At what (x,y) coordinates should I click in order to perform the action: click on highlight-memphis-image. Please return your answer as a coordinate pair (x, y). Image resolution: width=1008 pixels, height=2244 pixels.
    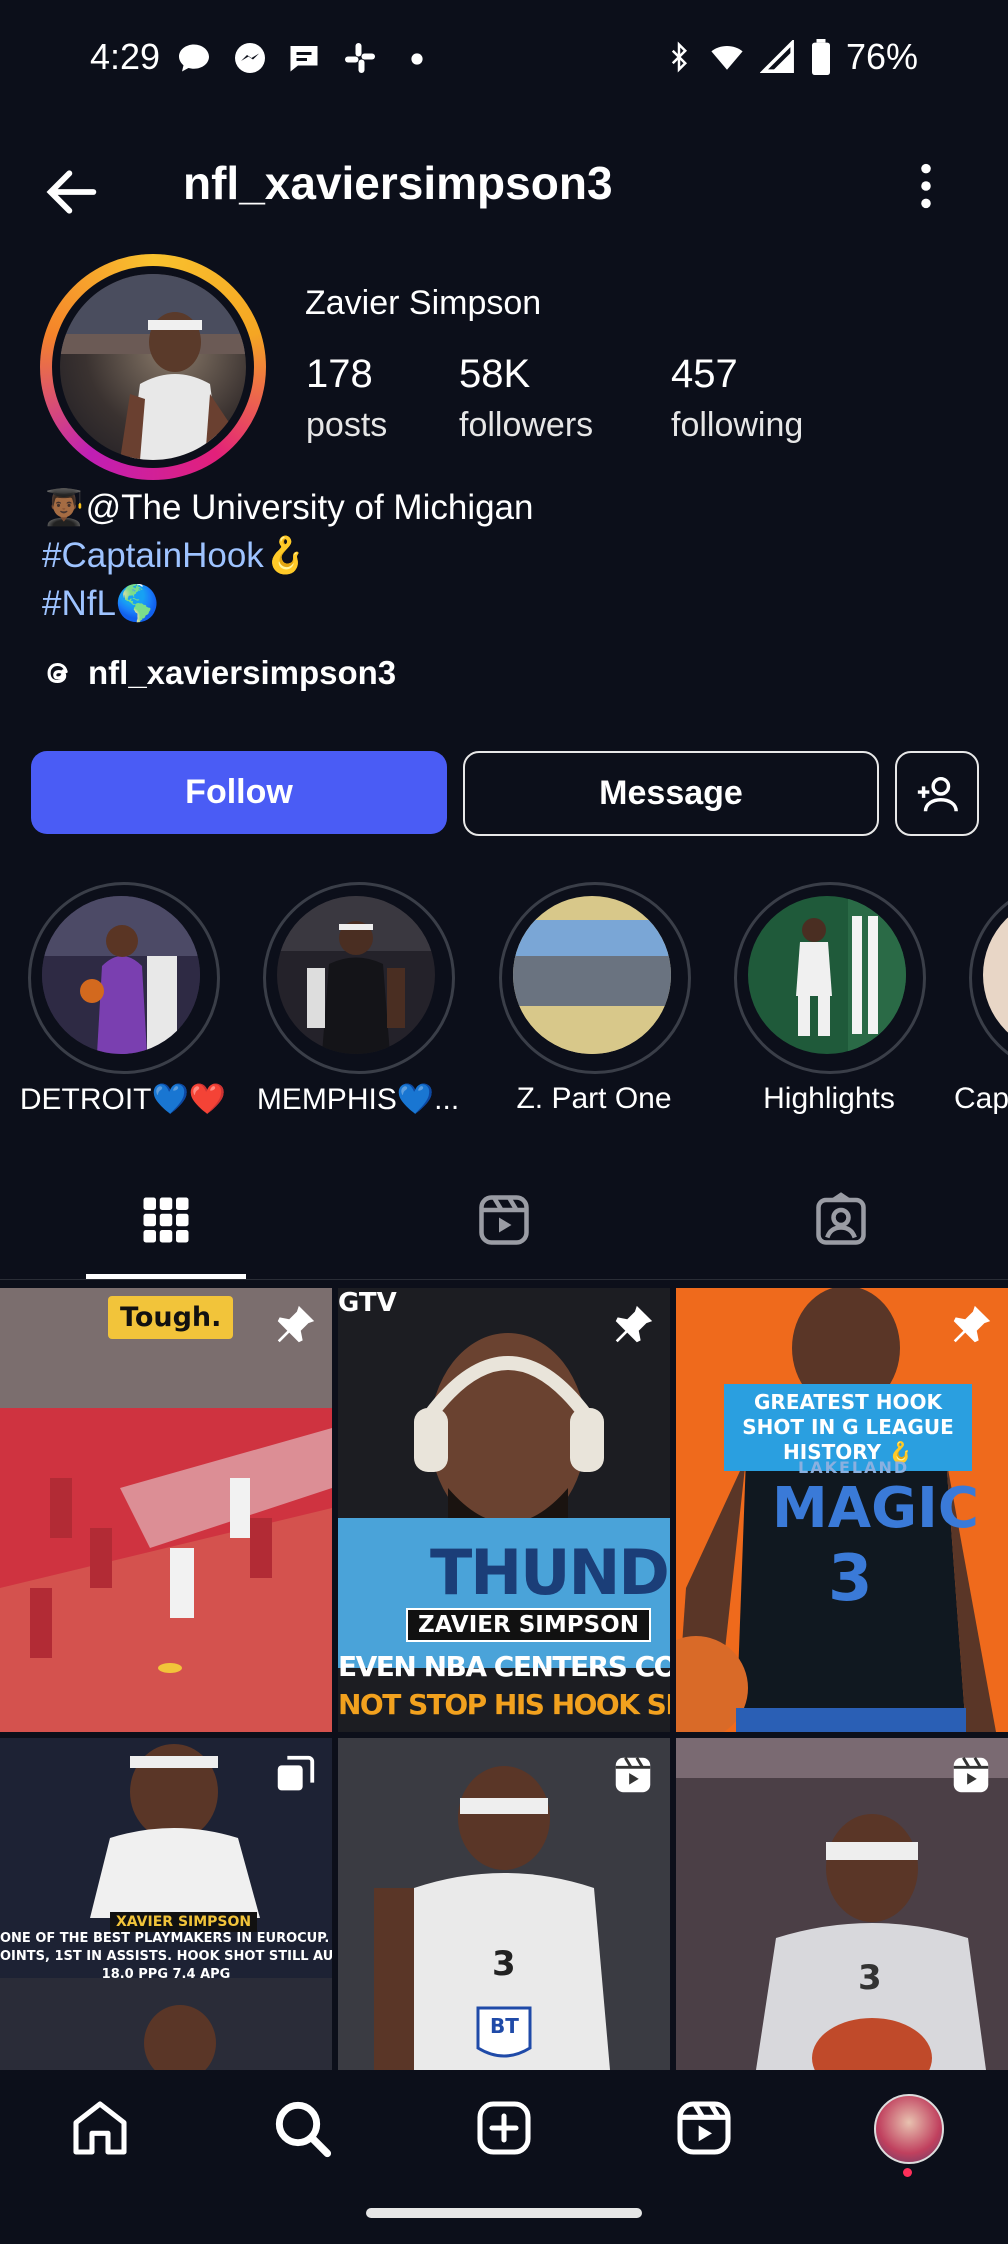
    Looking at the image, I should click on (356, 975).